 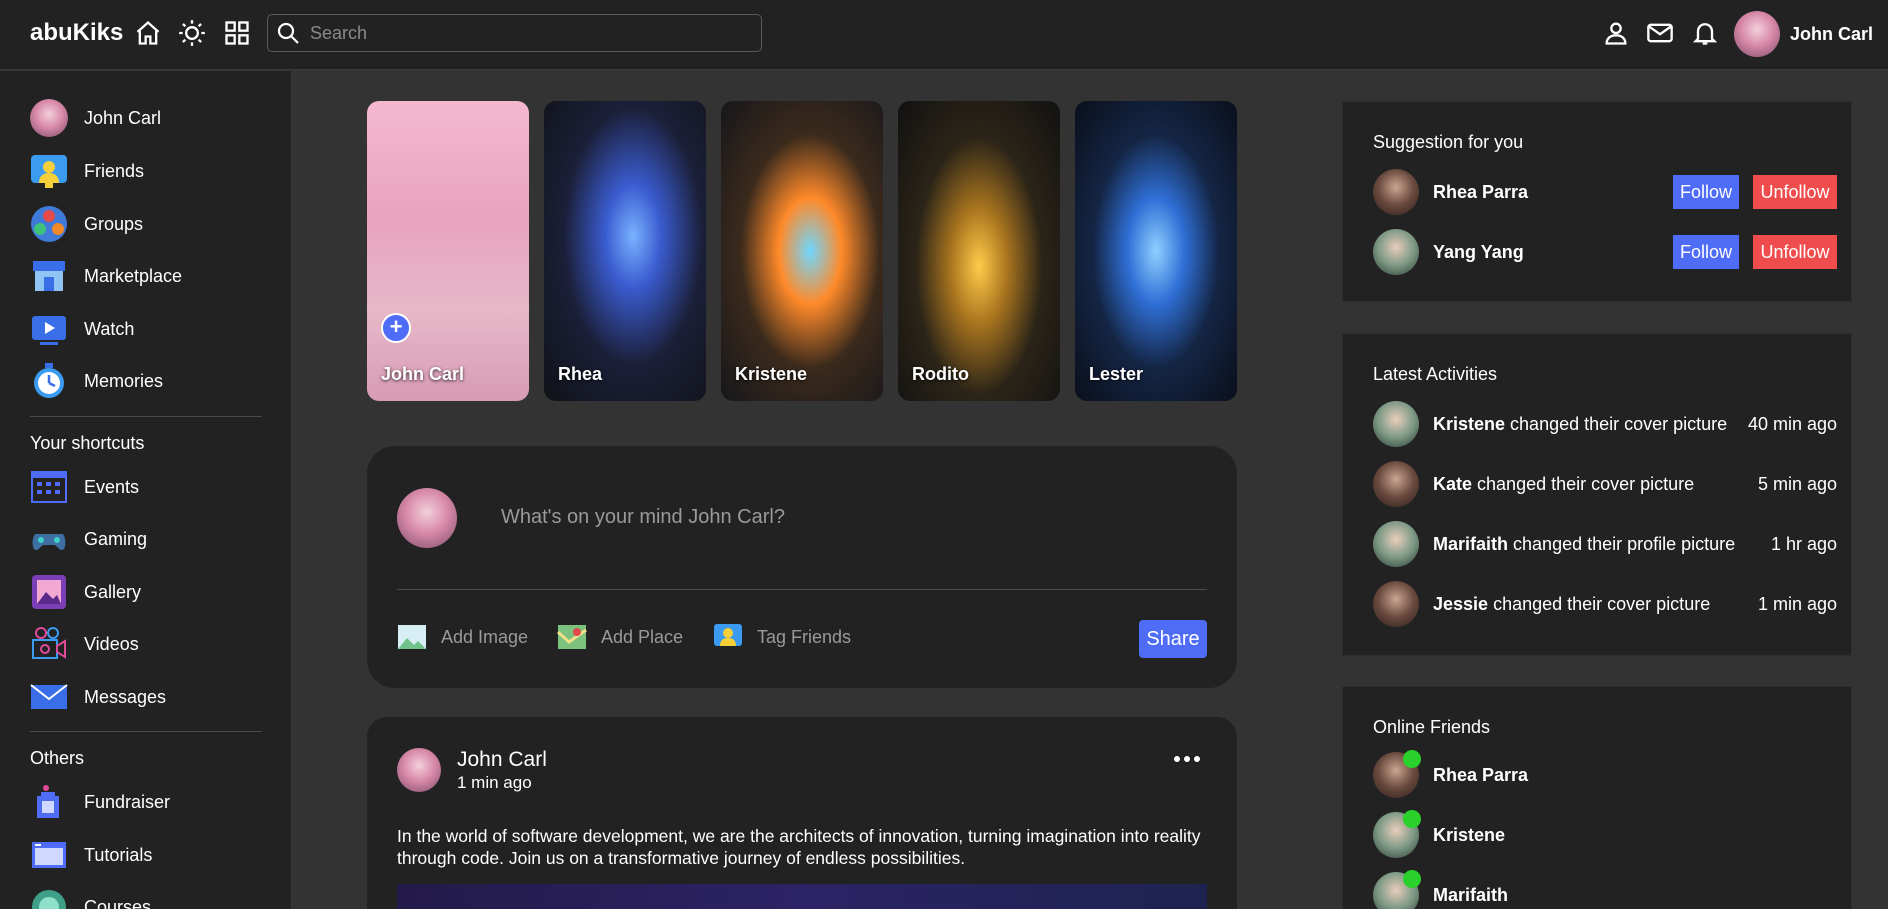 What do you see at coordinates (57, 758) in the screenshot?
I see `others-heading: Others` at bounding box center [57, 758].